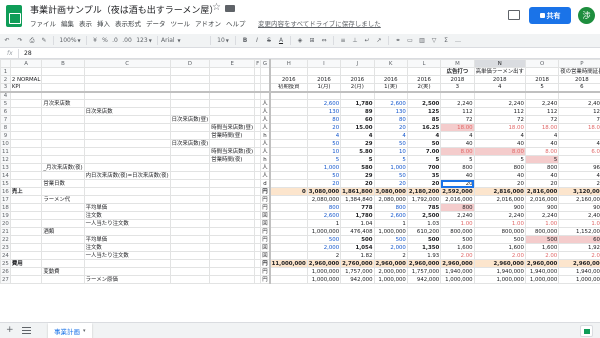  Describe the element at coordinates (20, 40) in the screenshot. I see `redo-icon: ↷` at that location.